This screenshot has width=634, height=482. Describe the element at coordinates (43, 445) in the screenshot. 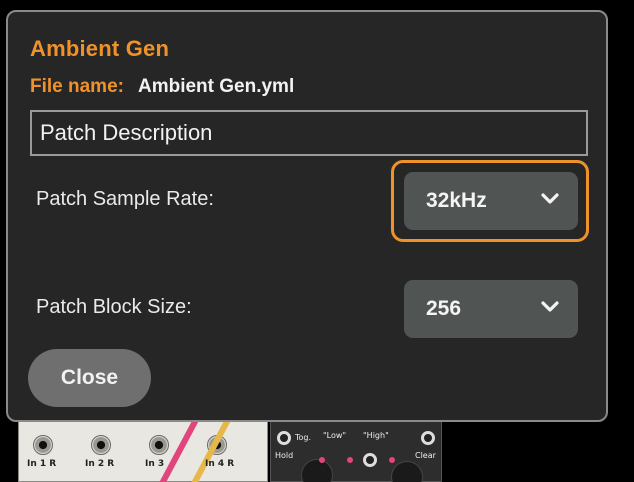

I see `jack-in-1-r` at that location.